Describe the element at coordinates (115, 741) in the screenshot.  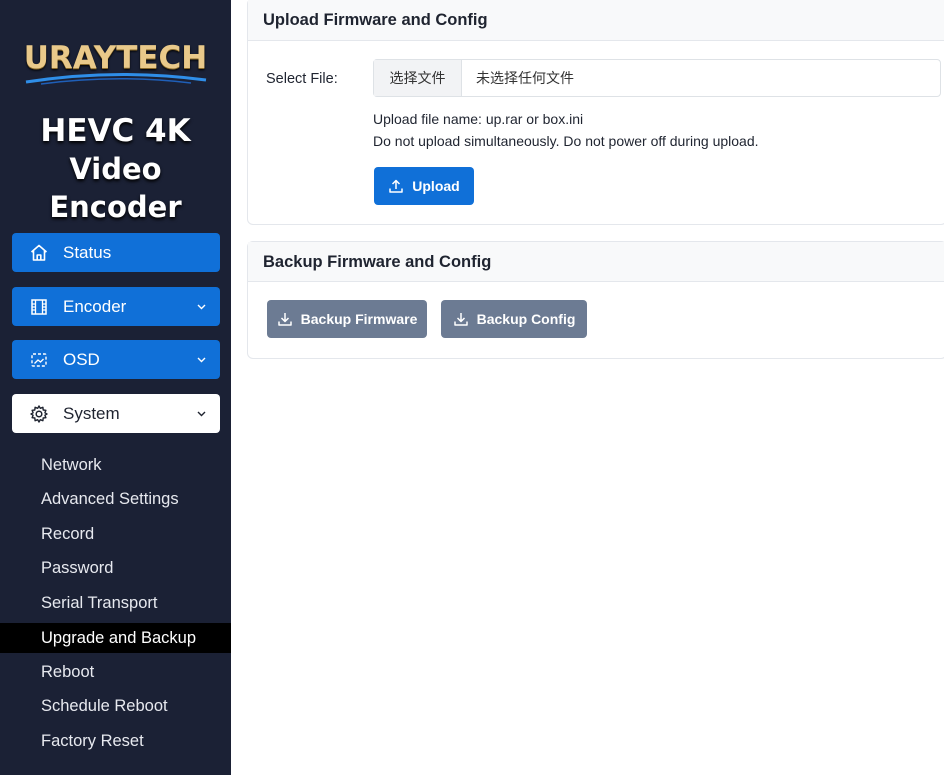
I see `sidebar-item-factory-reset: Factory Reset` at that location.